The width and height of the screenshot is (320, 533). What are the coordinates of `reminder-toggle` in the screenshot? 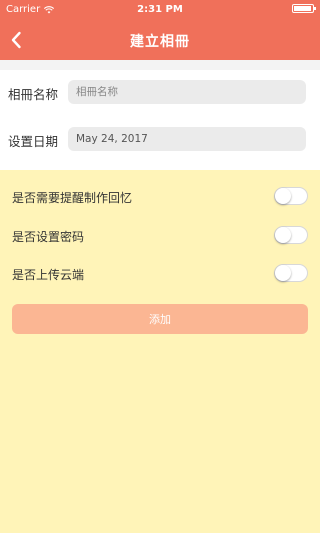 It's located at (291, 196).